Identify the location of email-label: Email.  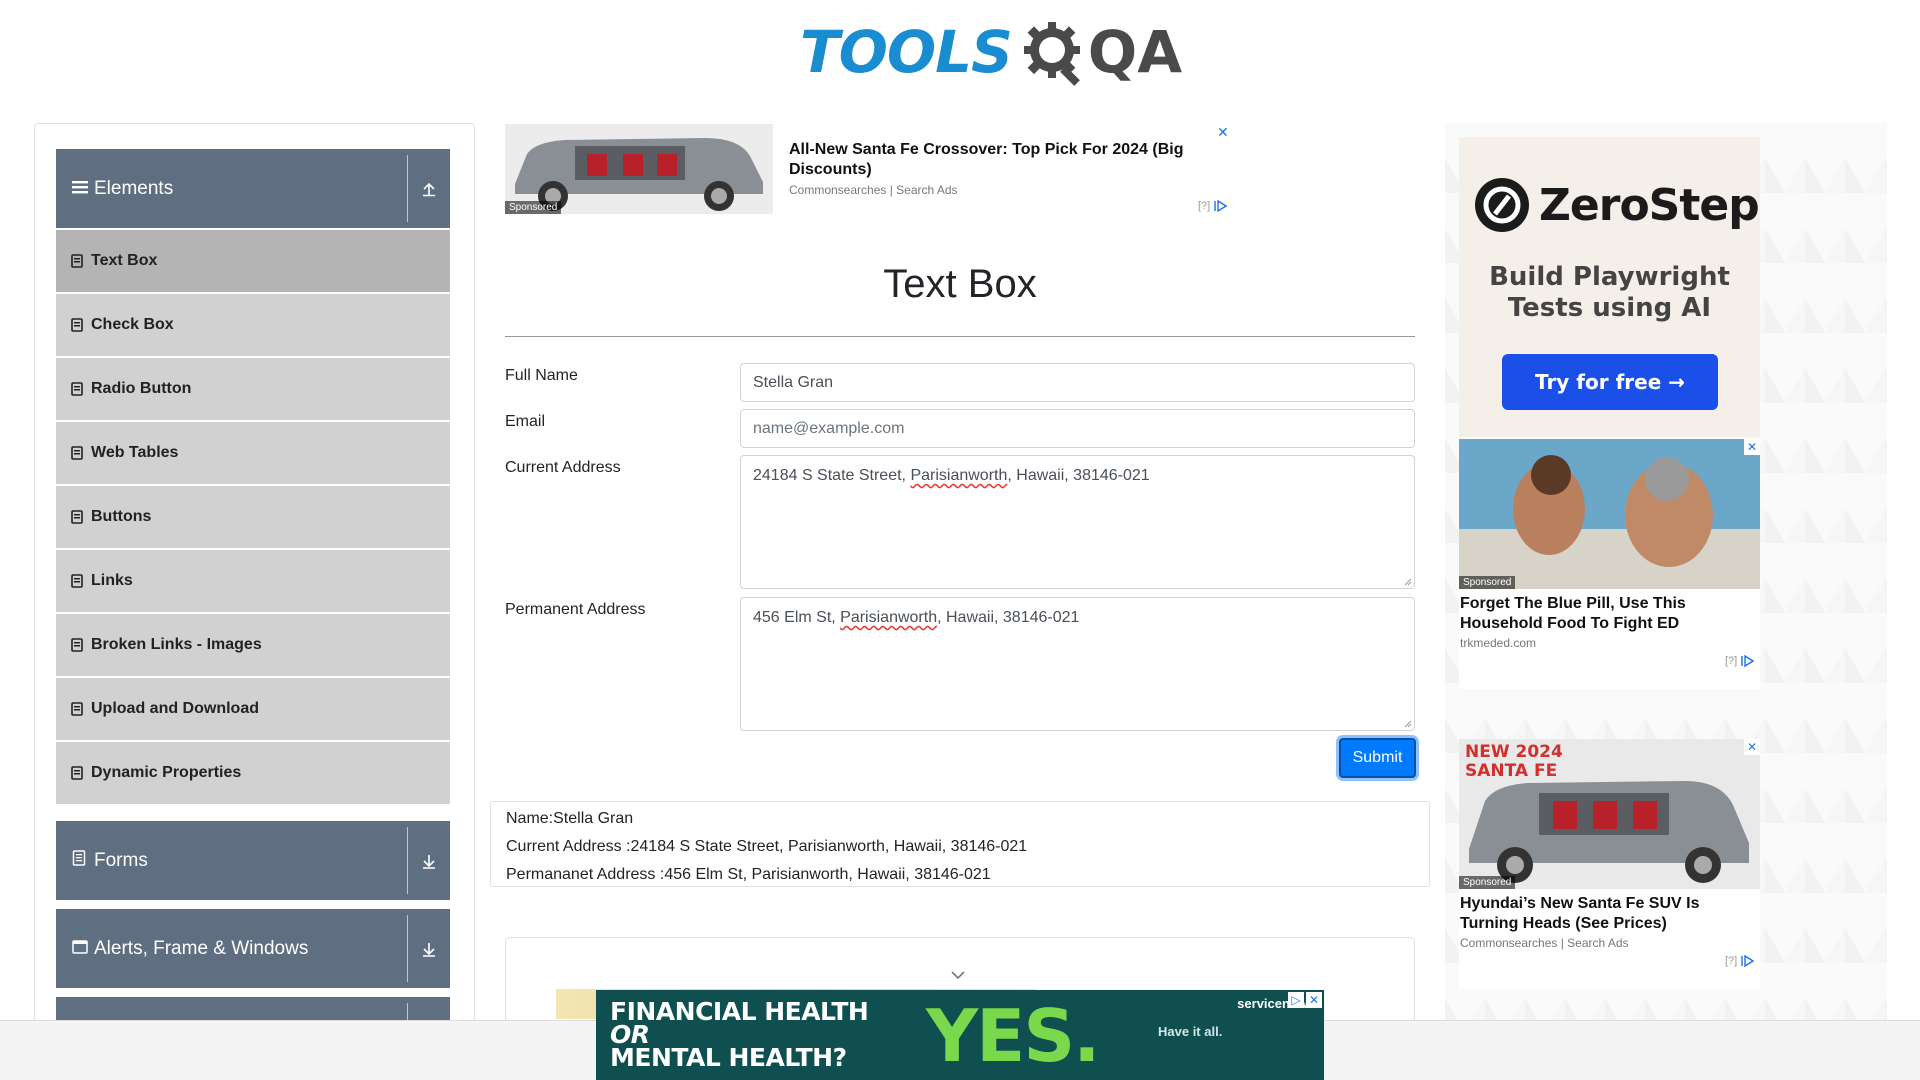
(525, 421).